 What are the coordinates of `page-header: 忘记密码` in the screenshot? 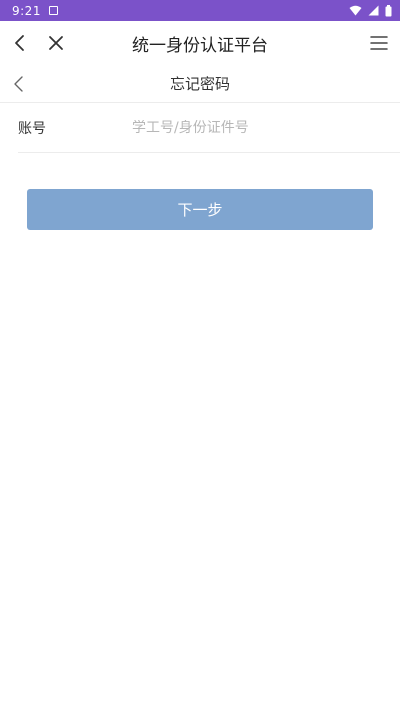 It's located at (200, 84).